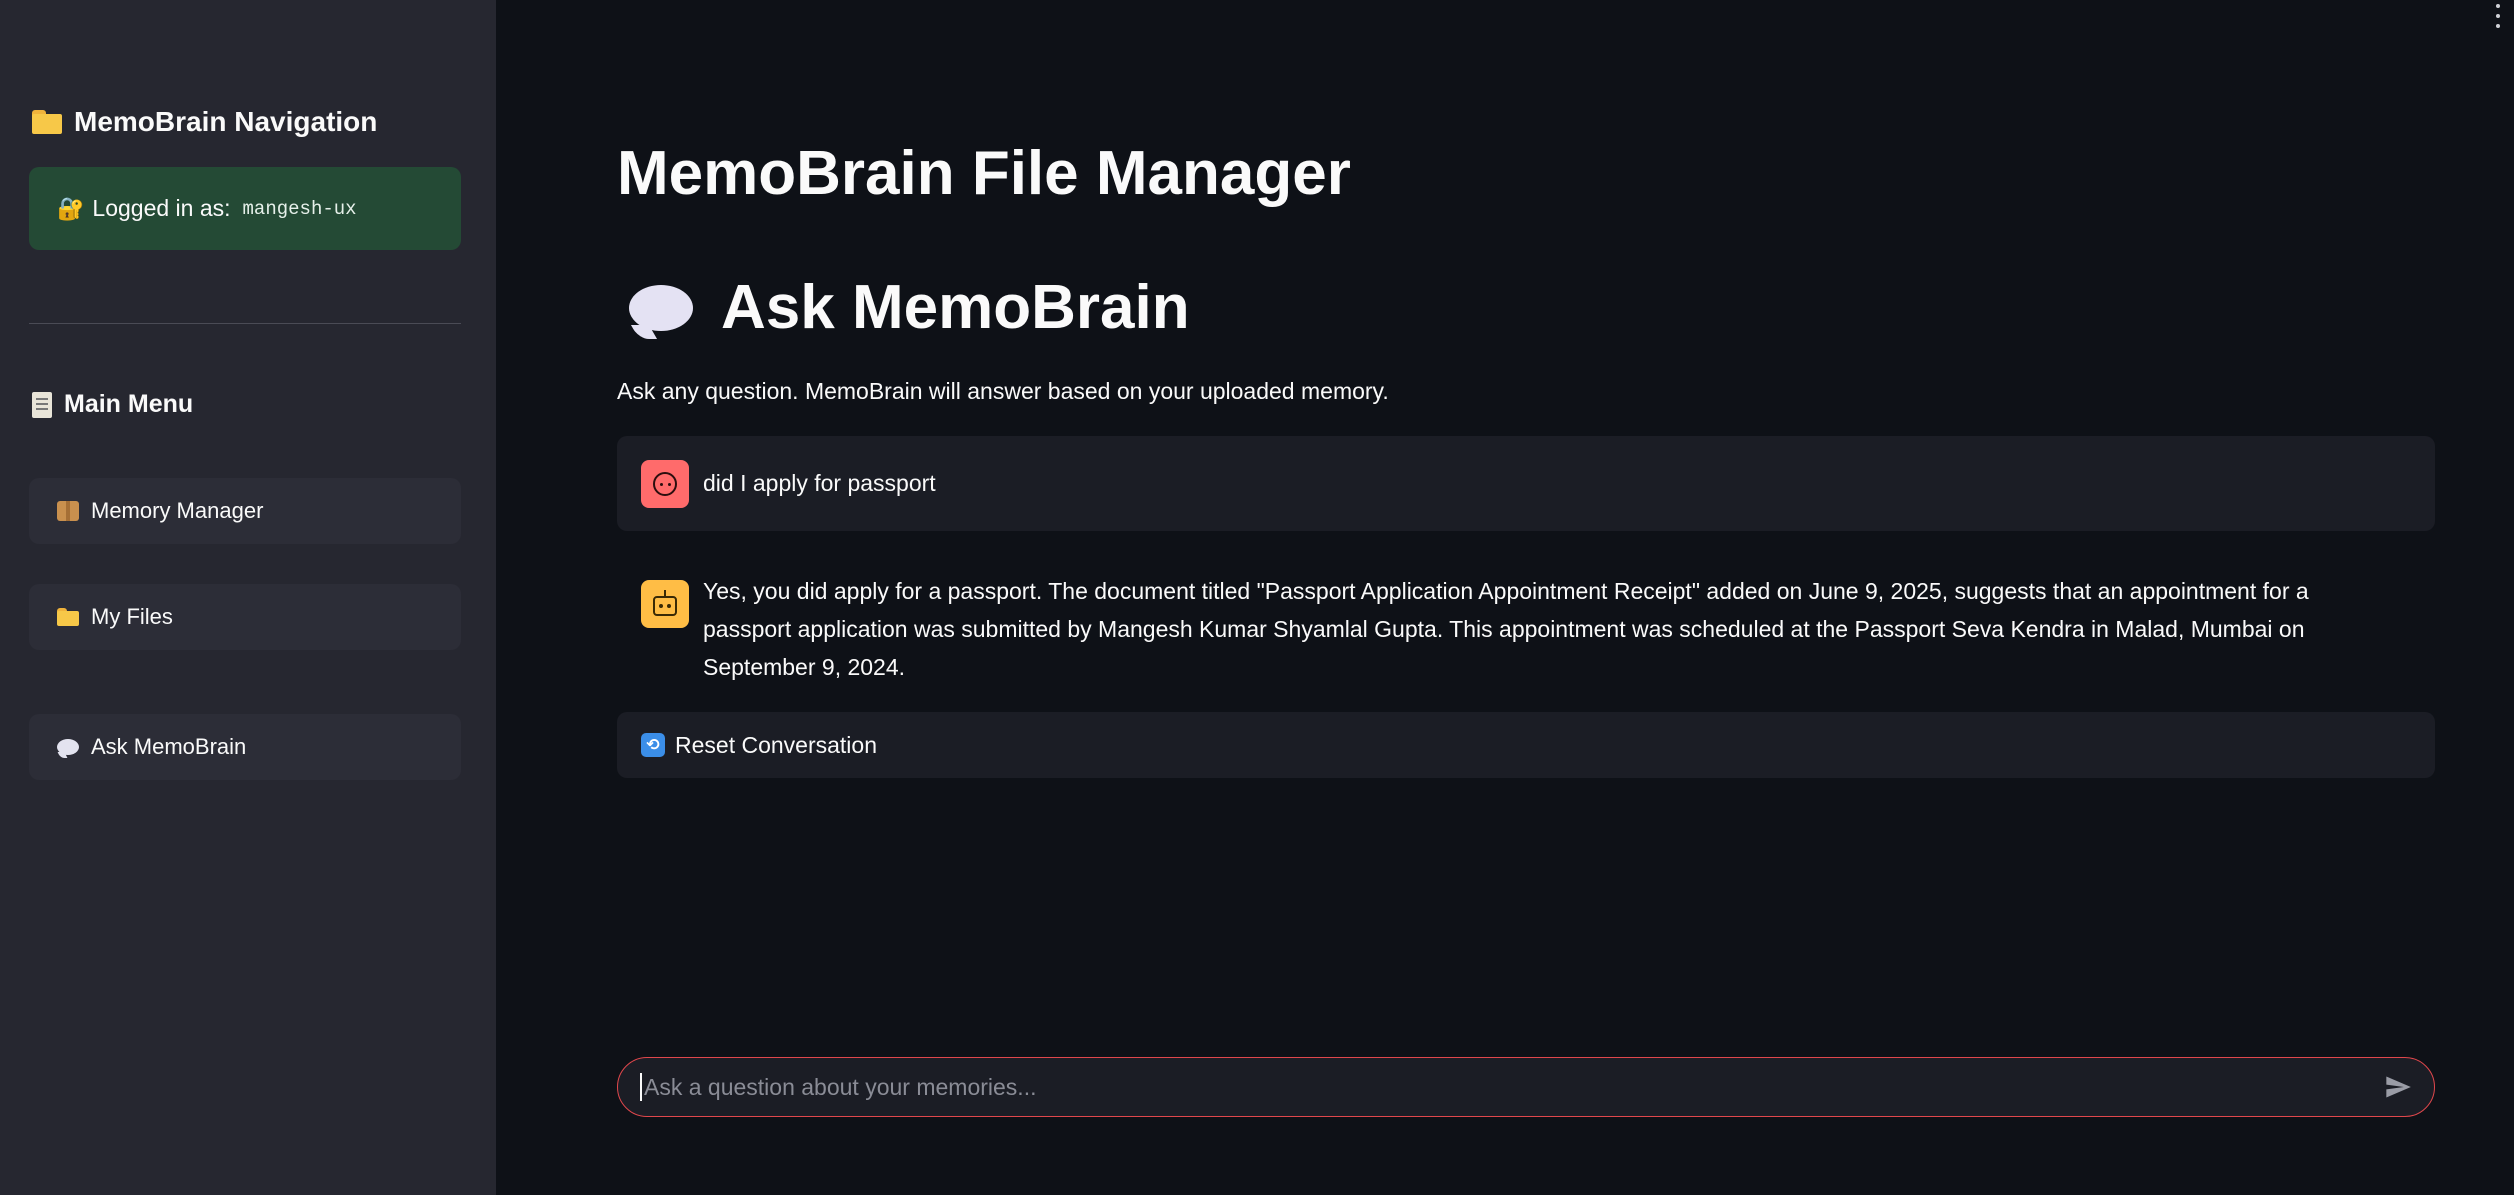  I want to click on sidebar-divider, so click(245, 323).